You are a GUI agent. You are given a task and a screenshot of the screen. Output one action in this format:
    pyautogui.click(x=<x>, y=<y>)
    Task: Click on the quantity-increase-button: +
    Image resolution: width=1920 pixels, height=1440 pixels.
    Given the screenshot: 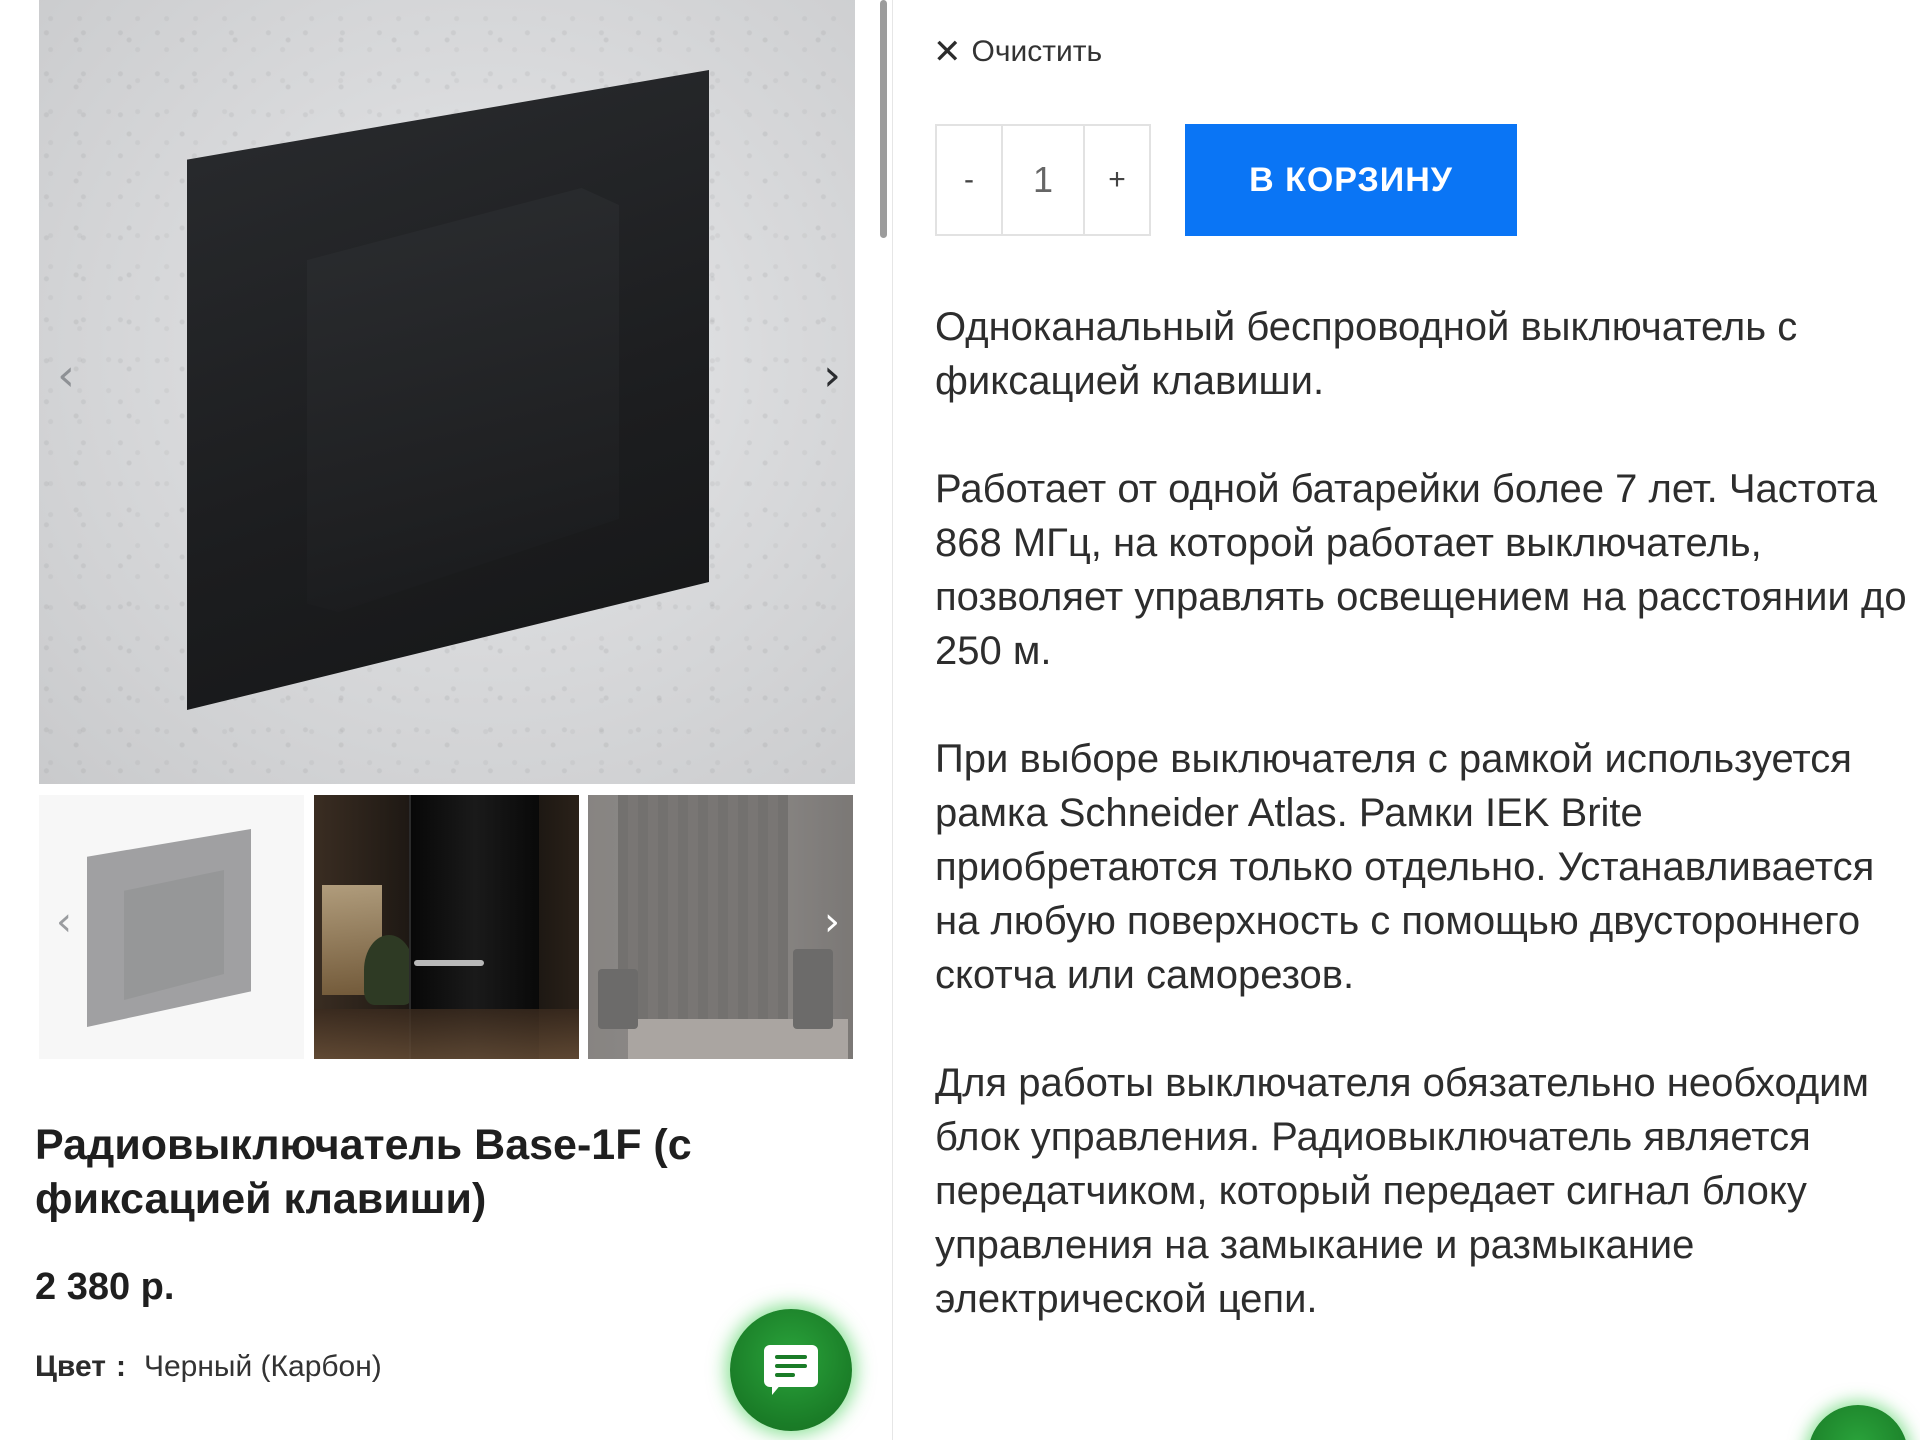 What is the action you would take?
    pyautogui.click(x=1117, y=180)
    